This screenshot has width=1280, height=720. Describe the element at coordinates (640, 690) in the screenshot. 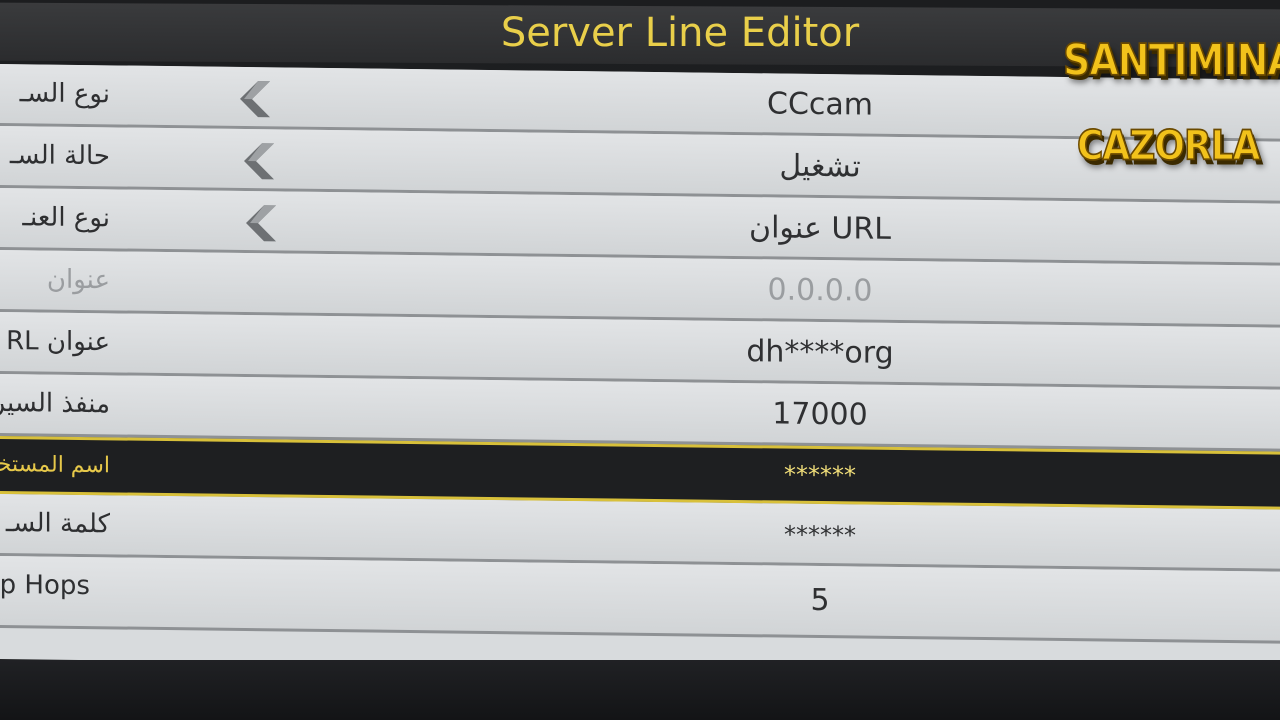

I see `bottom-bezel` at that location.